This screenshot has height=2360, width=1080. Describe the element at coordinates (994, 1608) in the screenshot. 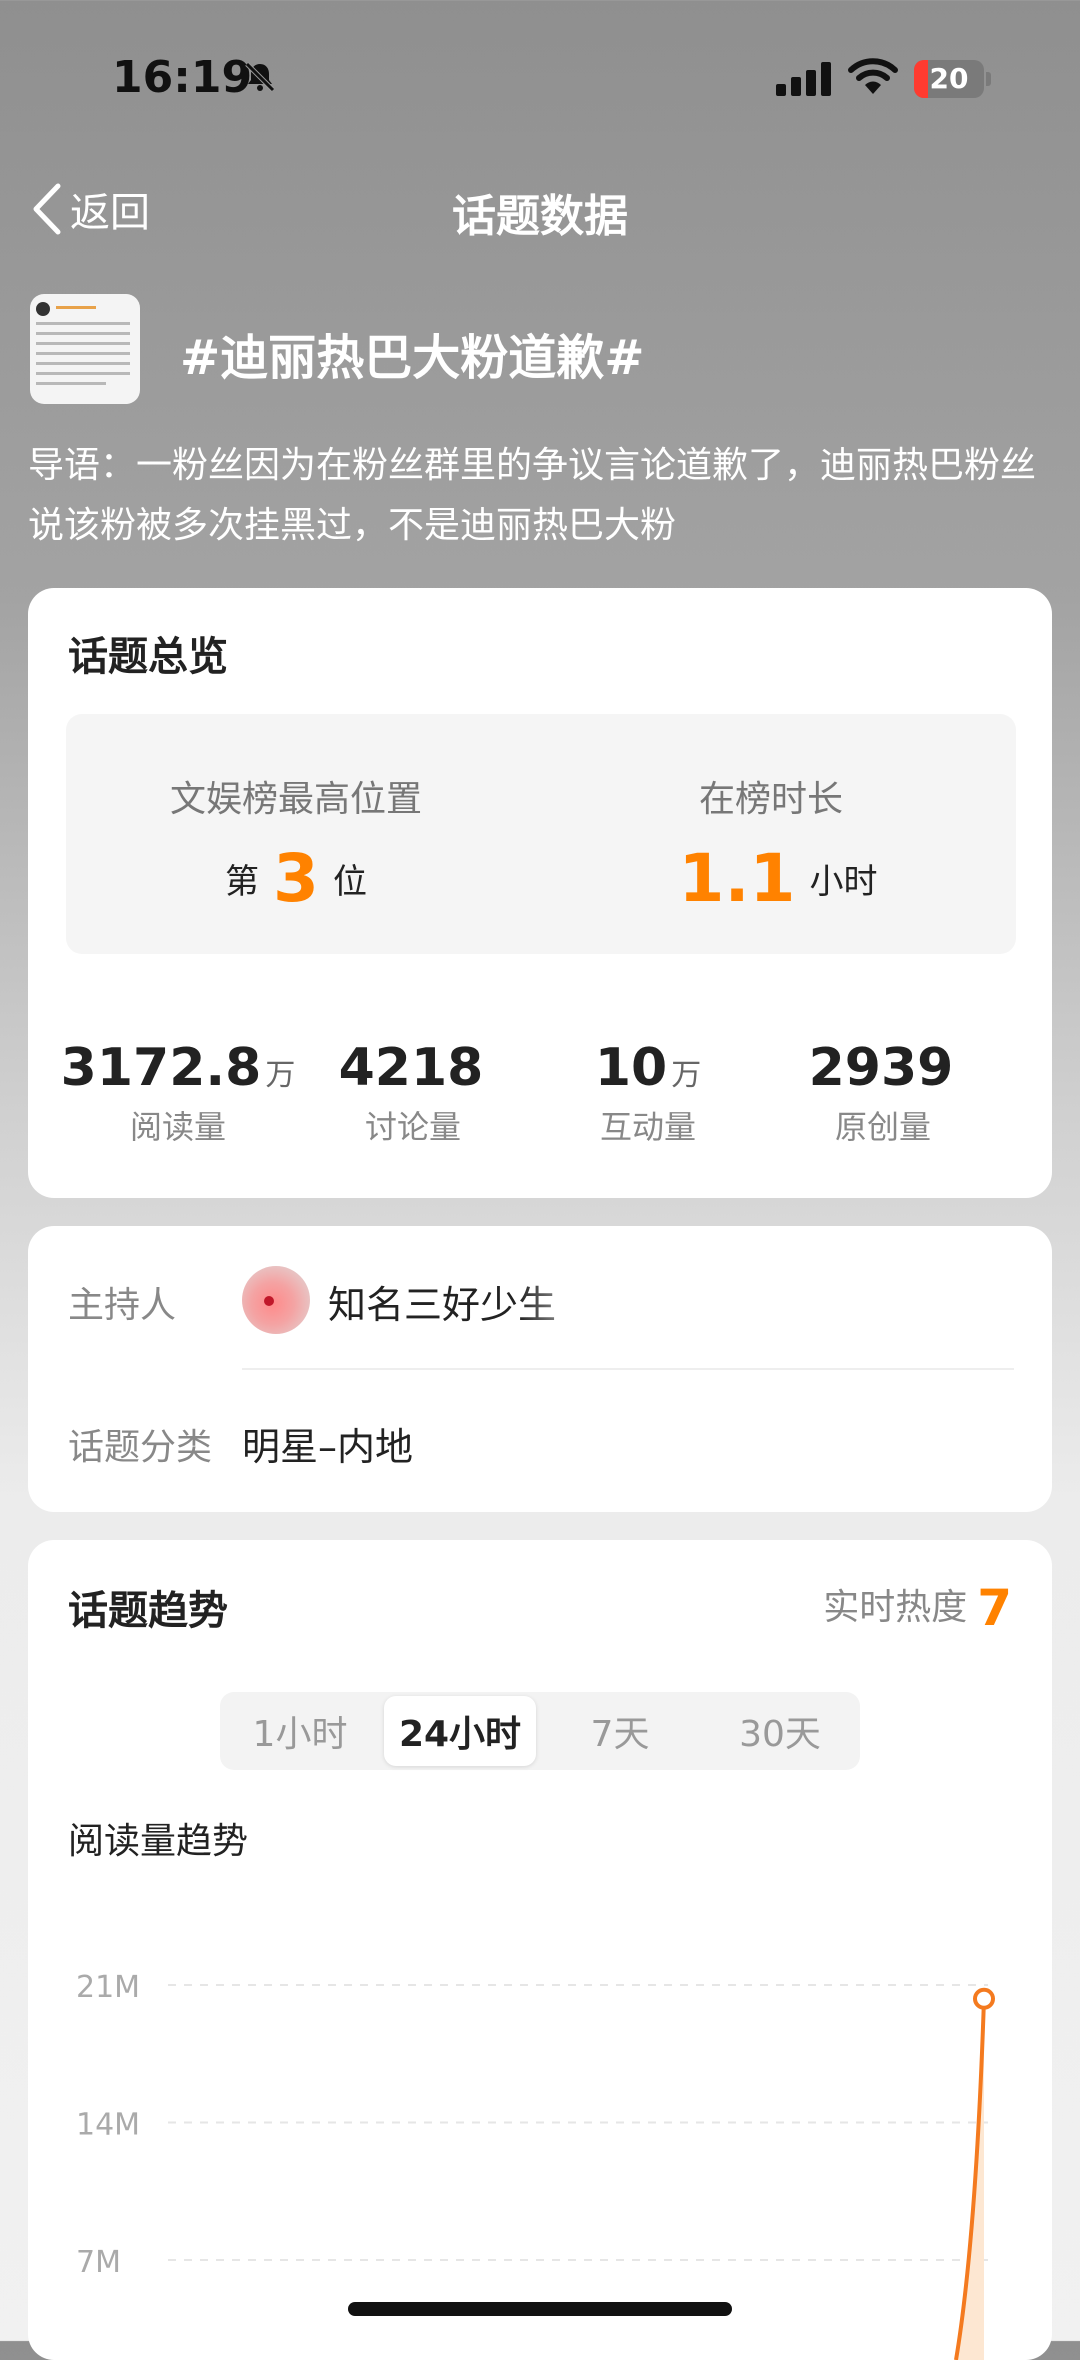

I see `heat-value: 7` at that location.